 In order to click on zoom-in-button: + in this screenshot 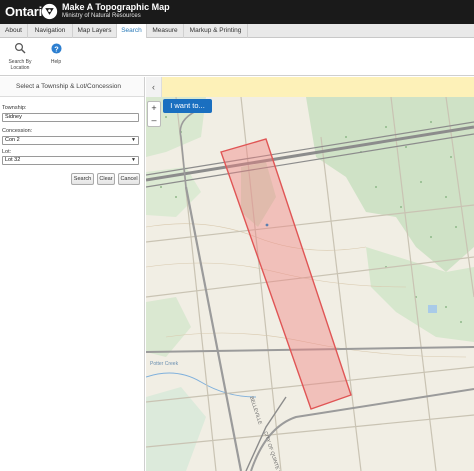, I will do `click(154, 108)`.